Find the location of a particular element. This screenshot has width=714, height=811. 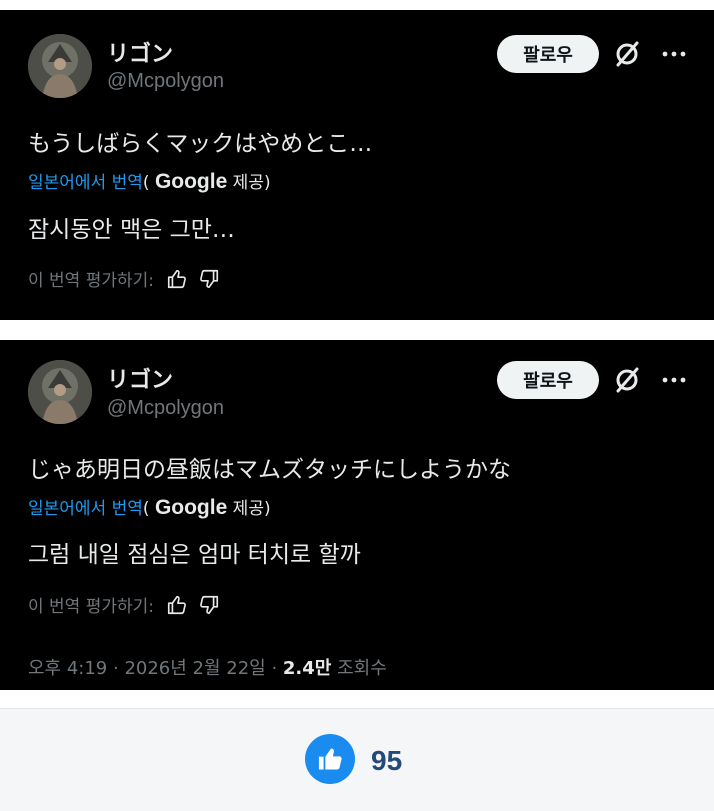

like-icon is located at coordinates (330, 759).